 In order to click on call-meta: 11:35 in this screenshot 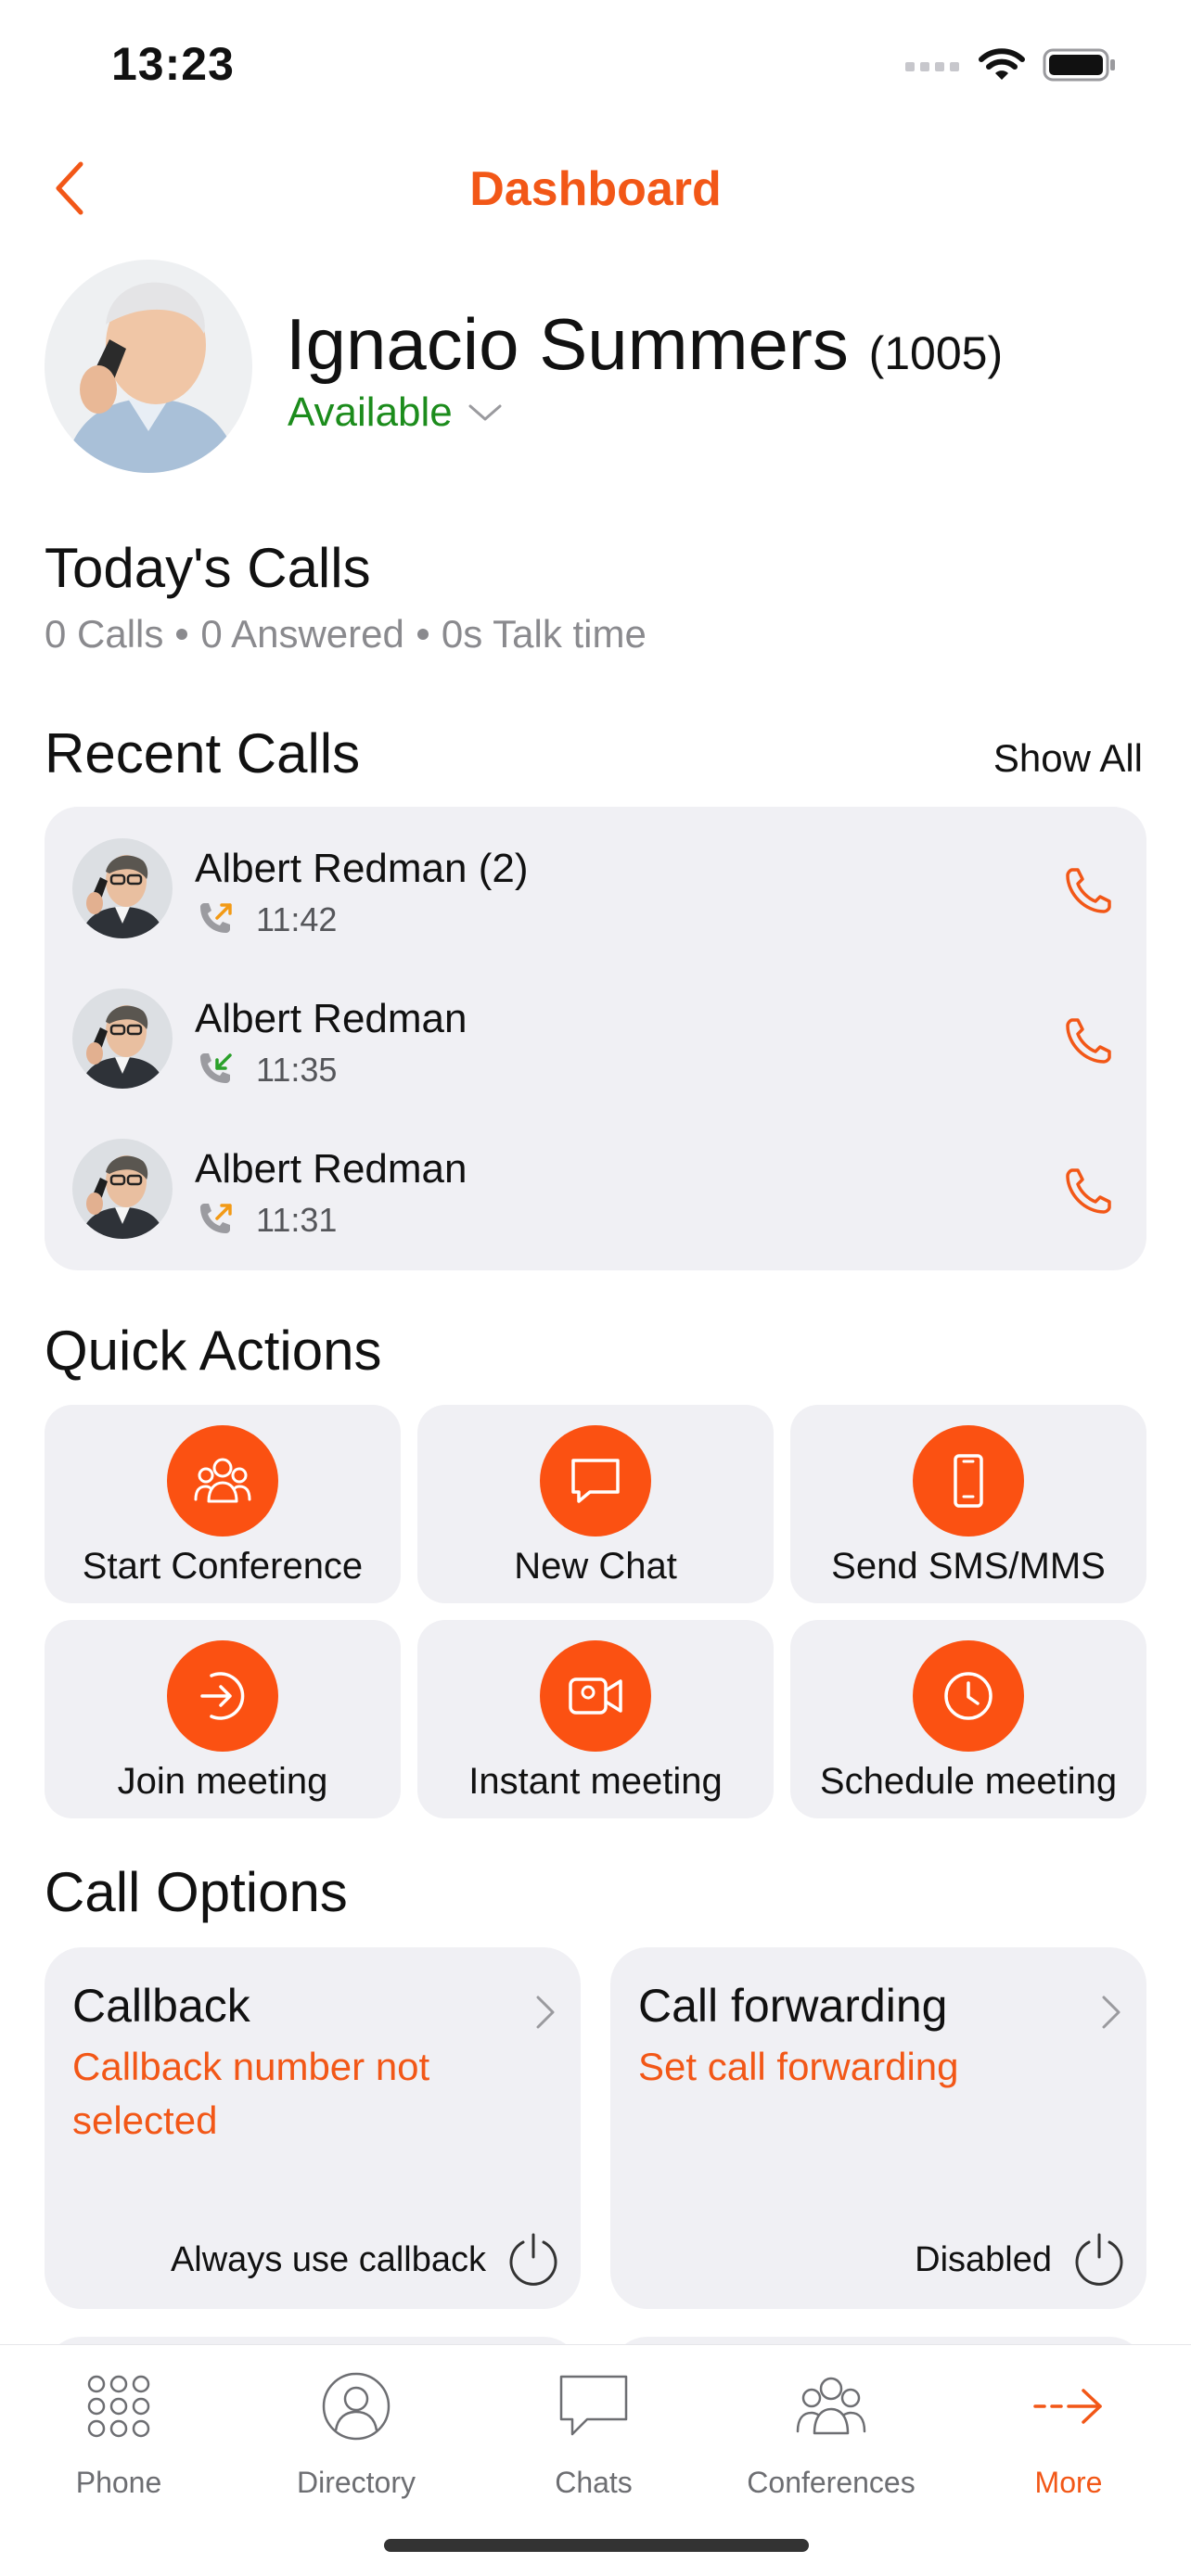, I will do `click(266, 1070)`.